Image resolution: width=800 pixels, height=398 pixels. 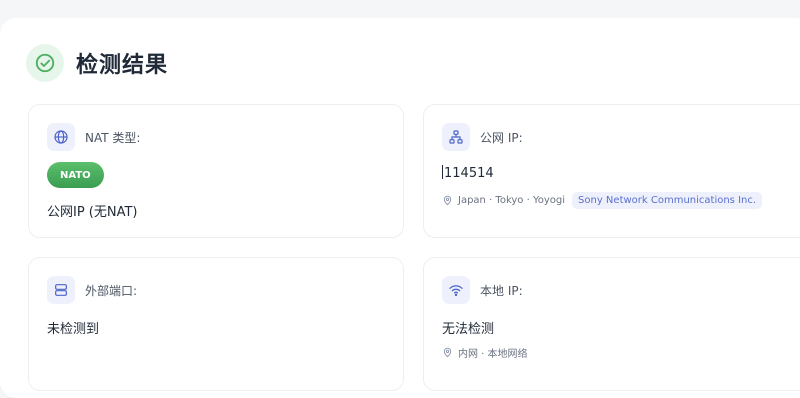 What do you see at coordinates (113, 137) in the screenshot?
I see `nat-type-label: NAT 类型:` at bounding box center [113, 137].